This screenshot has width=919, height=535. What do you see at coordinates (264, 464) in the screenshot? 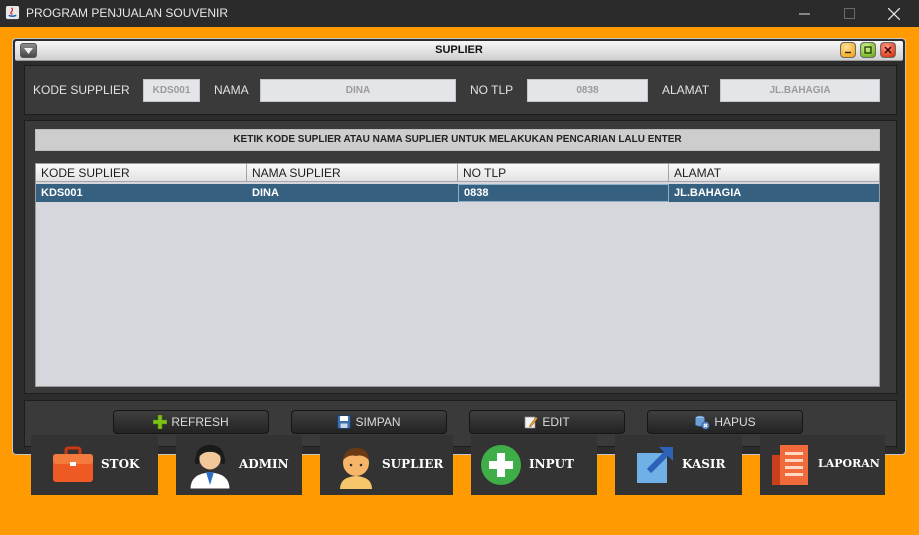
I see `menu-admin-label: ADMIN` at bounding box center [264, 464].